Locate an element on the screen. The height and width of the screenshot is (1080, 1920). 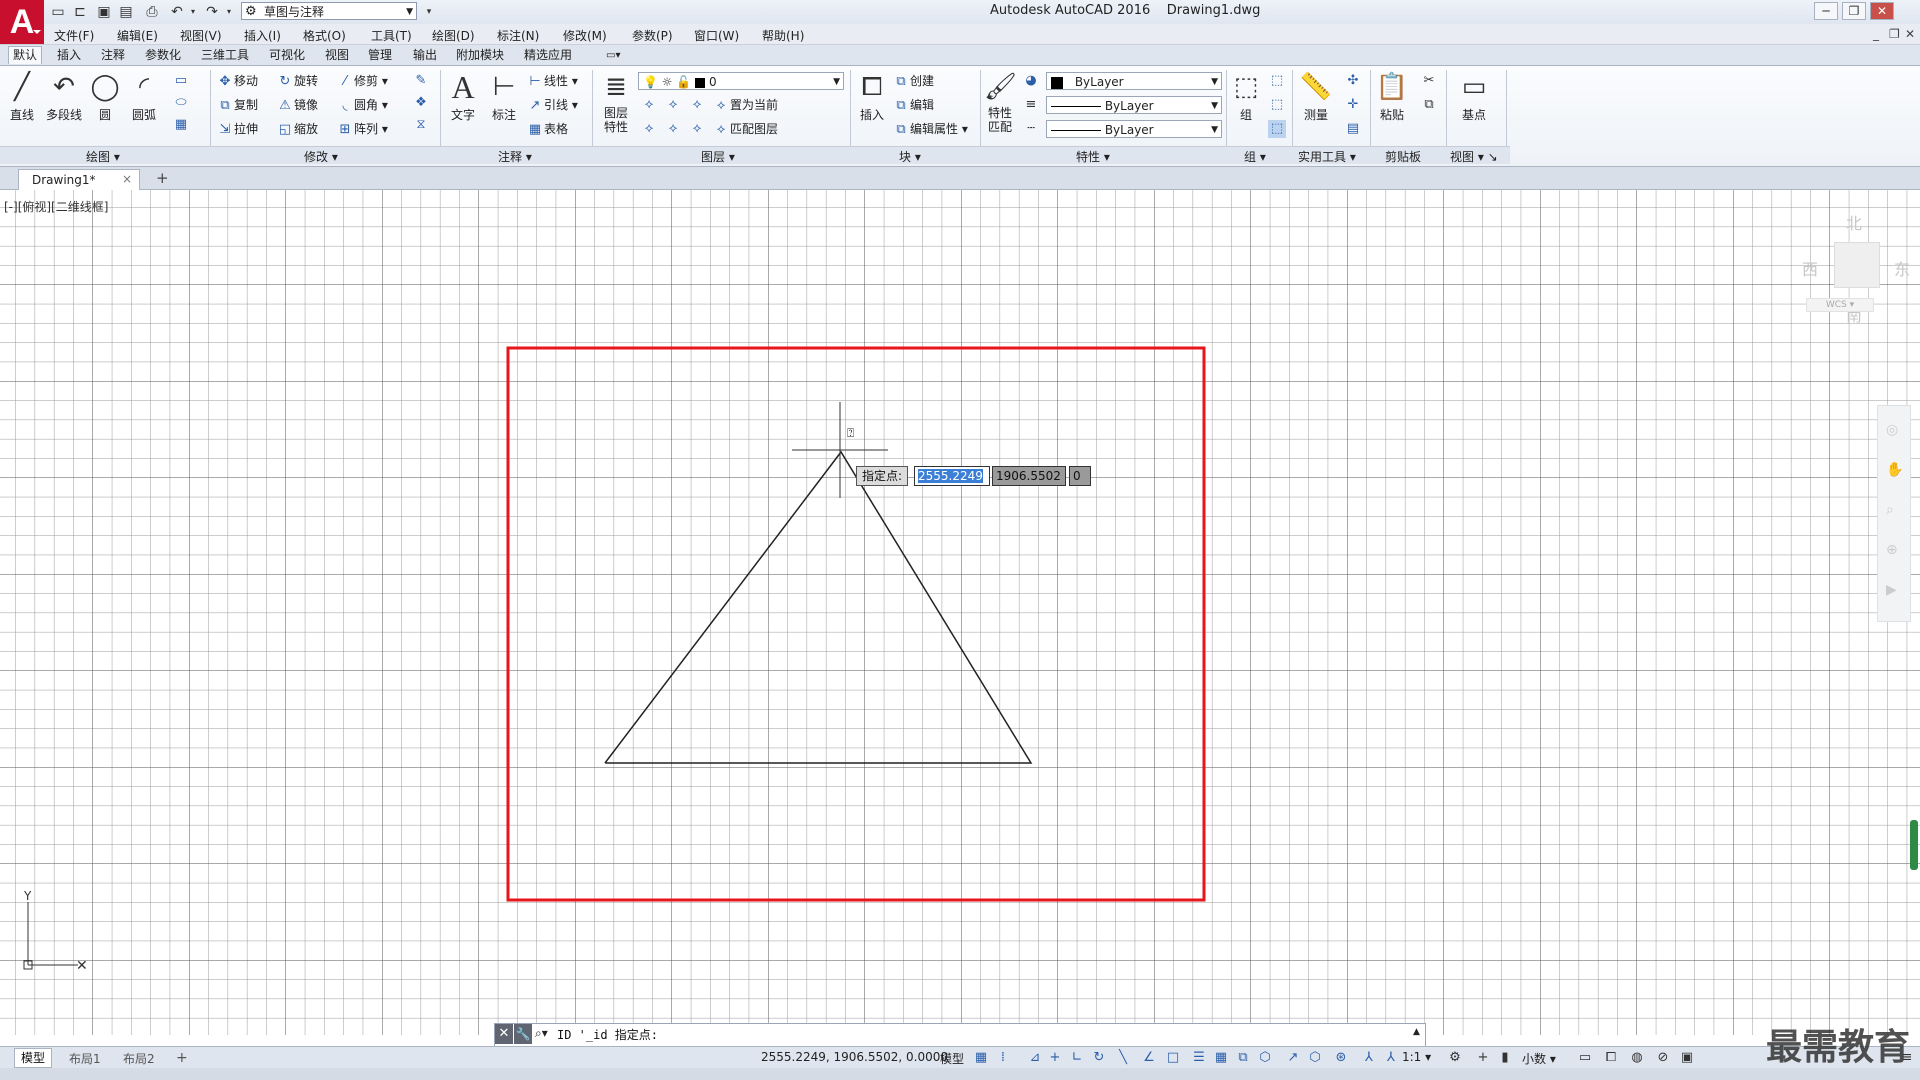
color-select: ByLayer ▼ is located at coordinates (1134, 81).